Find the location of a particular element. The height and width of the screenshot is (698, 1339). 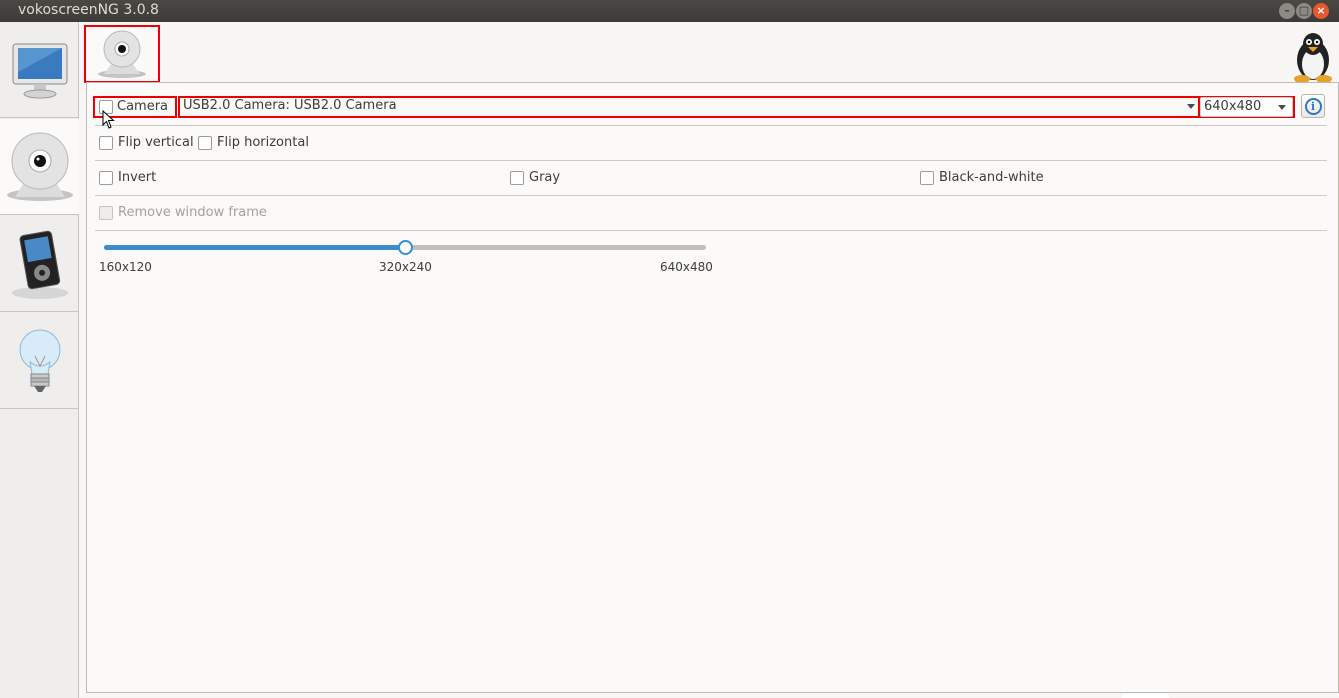

flip-vertical-label: Flip vertical is located at coordinates (156, 142).